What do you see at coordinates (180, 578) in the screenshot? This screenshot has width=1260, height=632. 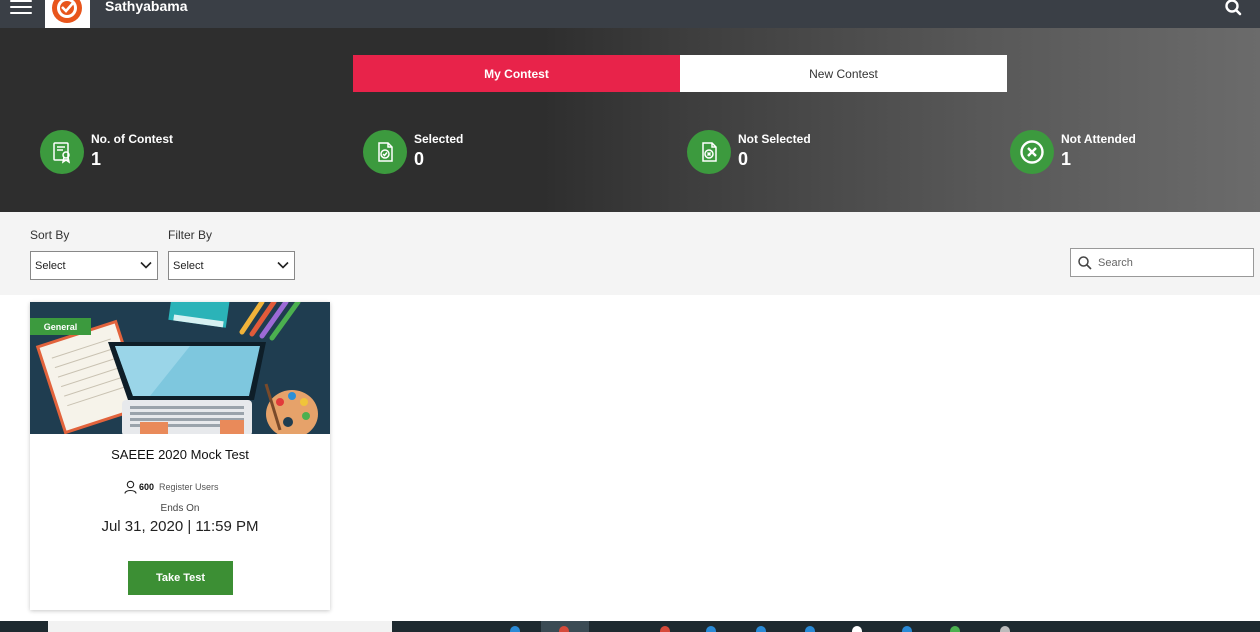 I see `take-test-button: Take Test` at bounding box center [180, 578].